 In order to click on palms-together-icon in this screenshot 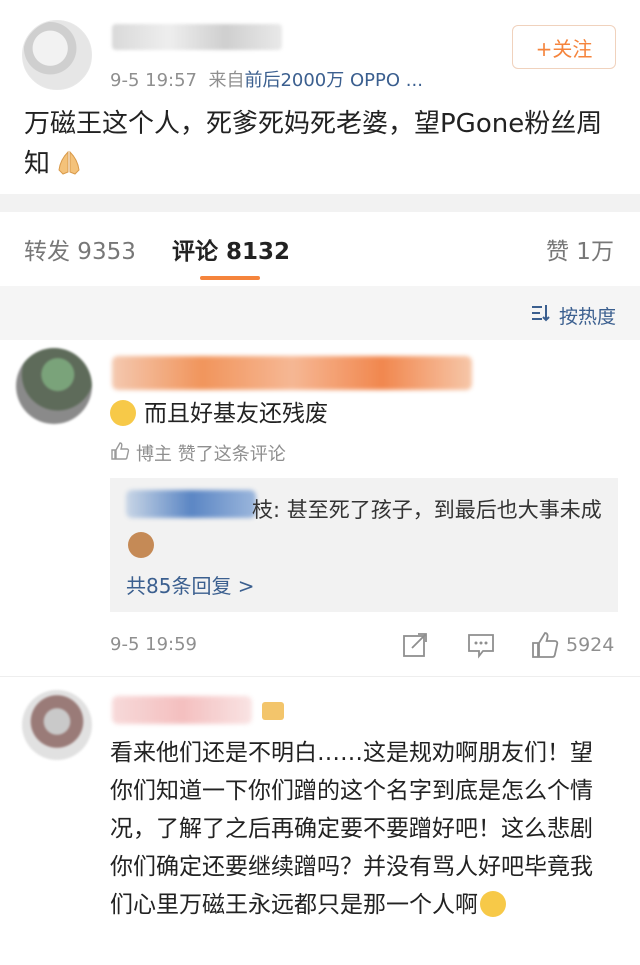, I will do `click(69, 161)`.